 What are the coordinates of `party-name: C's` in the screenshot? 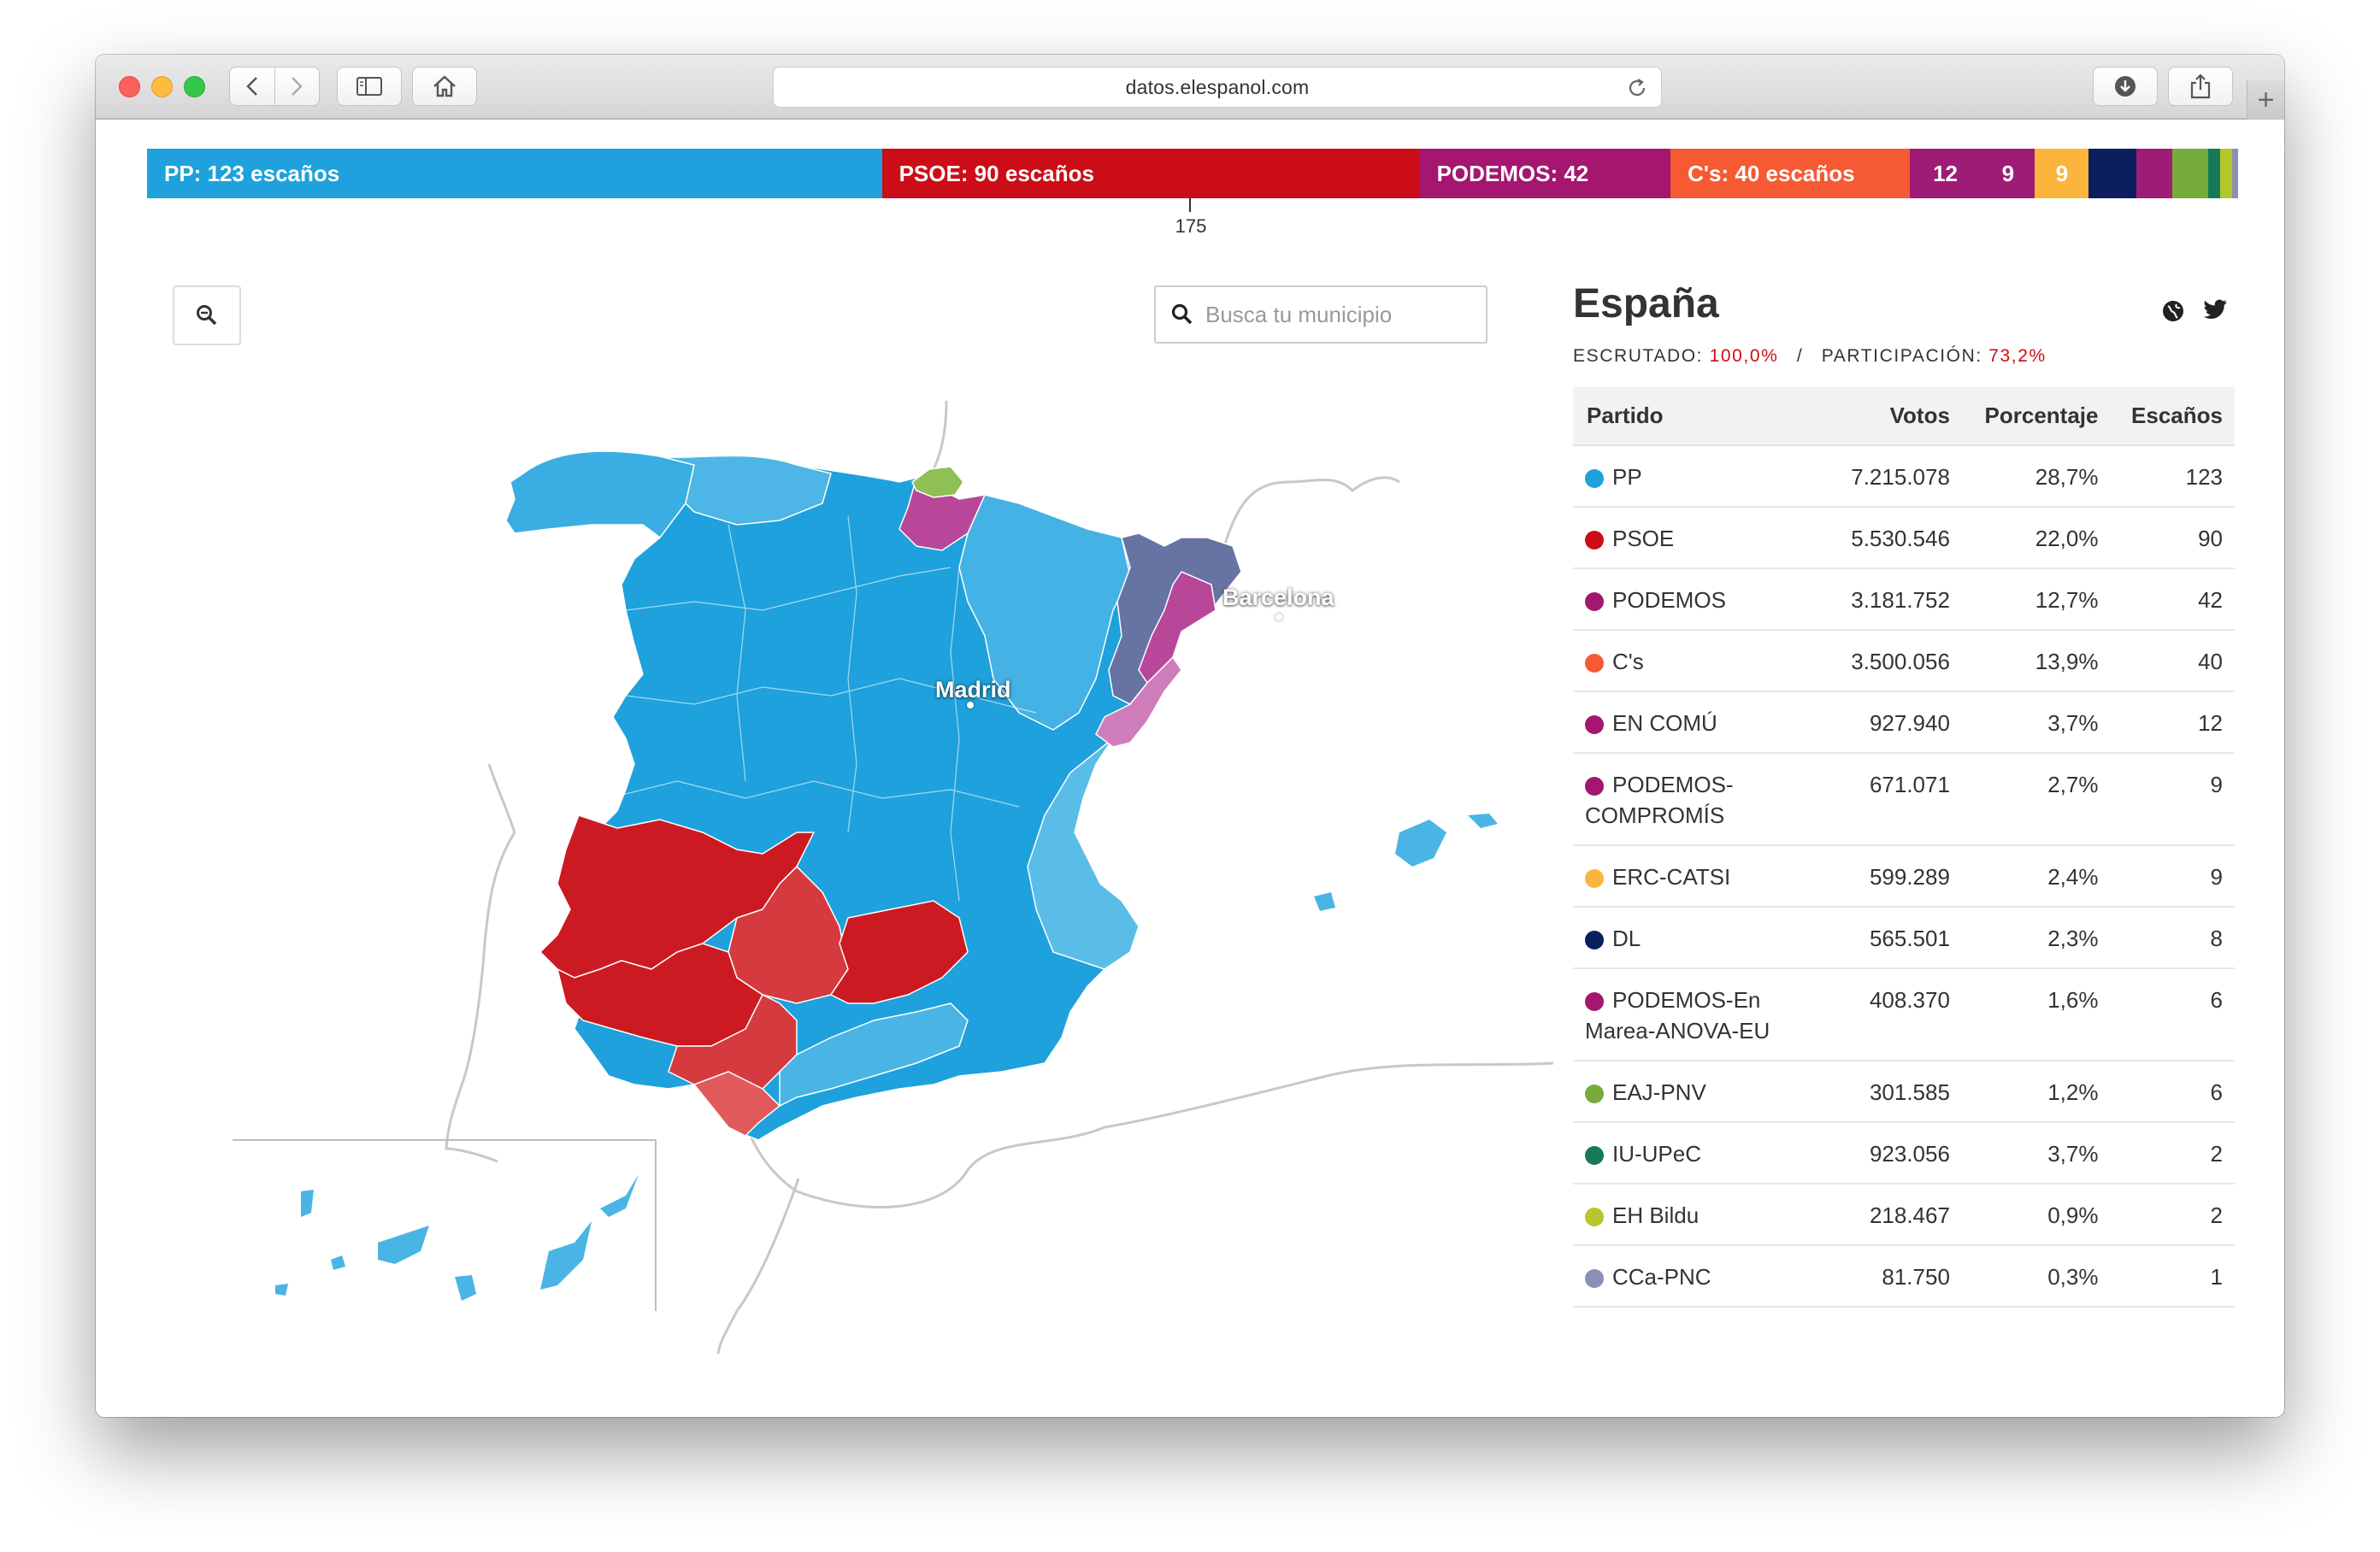 It's located at (1628, 661).